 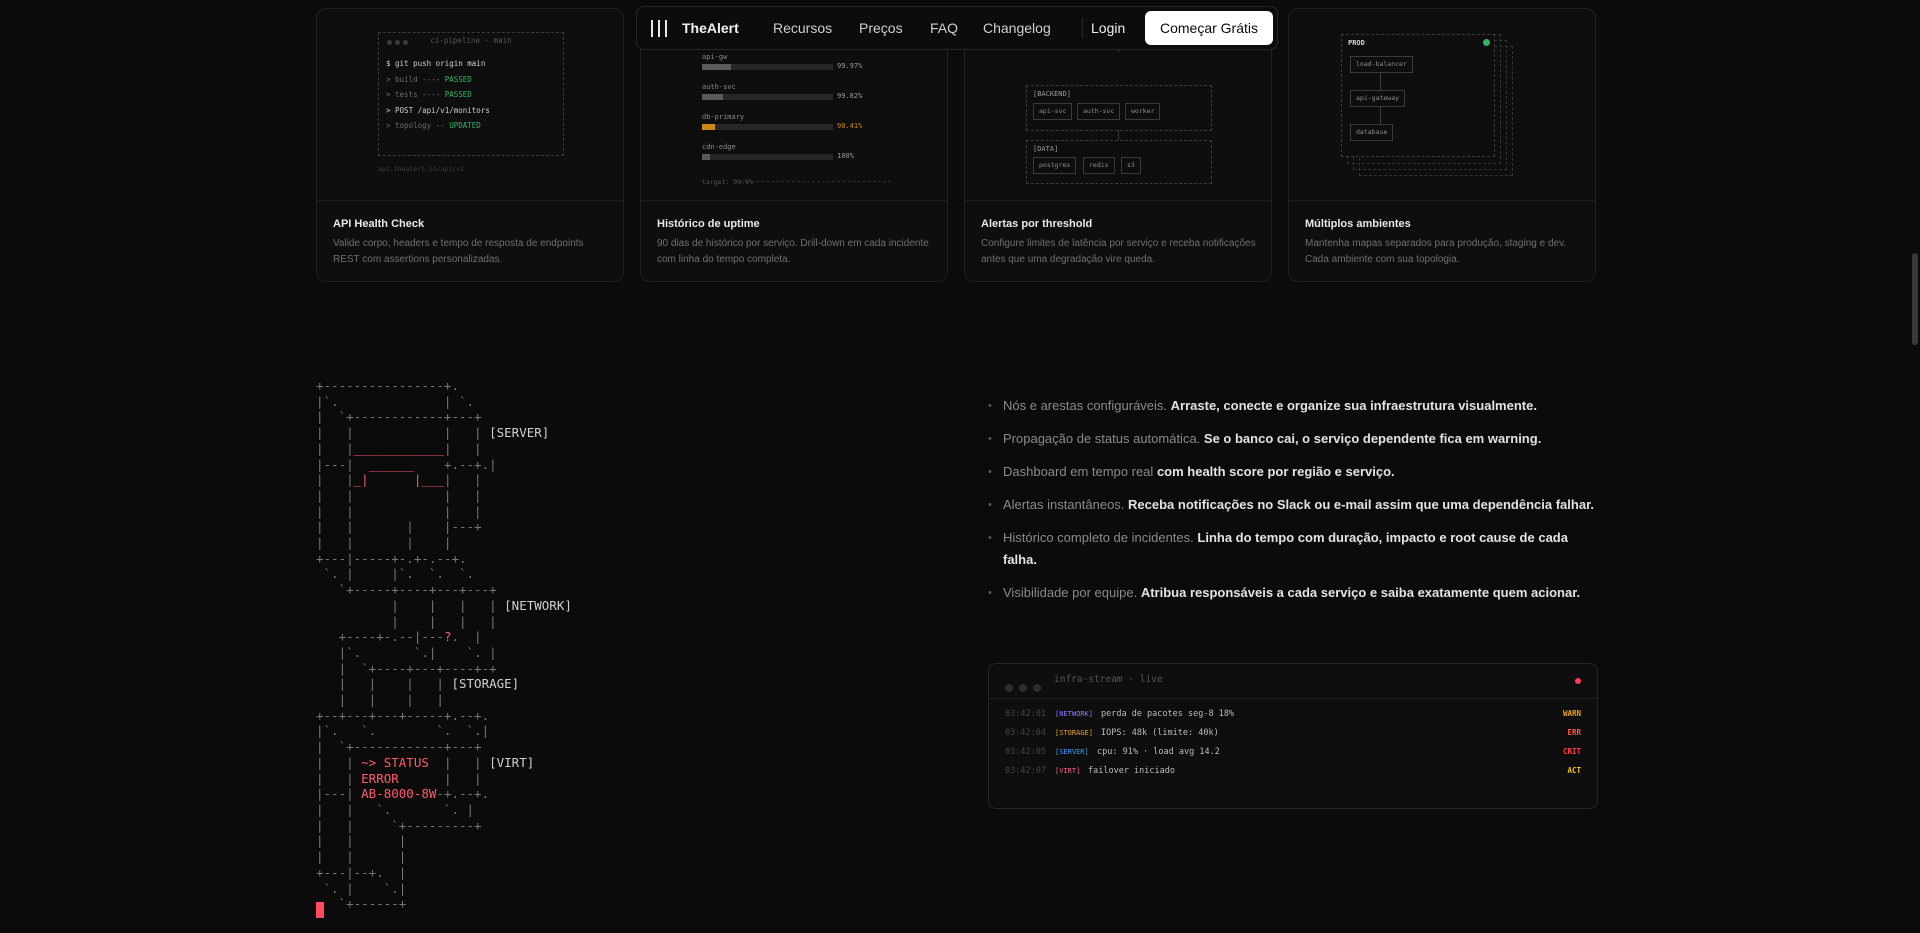 I want to click on feature-lead: Visibilidade por equipe., so click(x=1070, y=592).